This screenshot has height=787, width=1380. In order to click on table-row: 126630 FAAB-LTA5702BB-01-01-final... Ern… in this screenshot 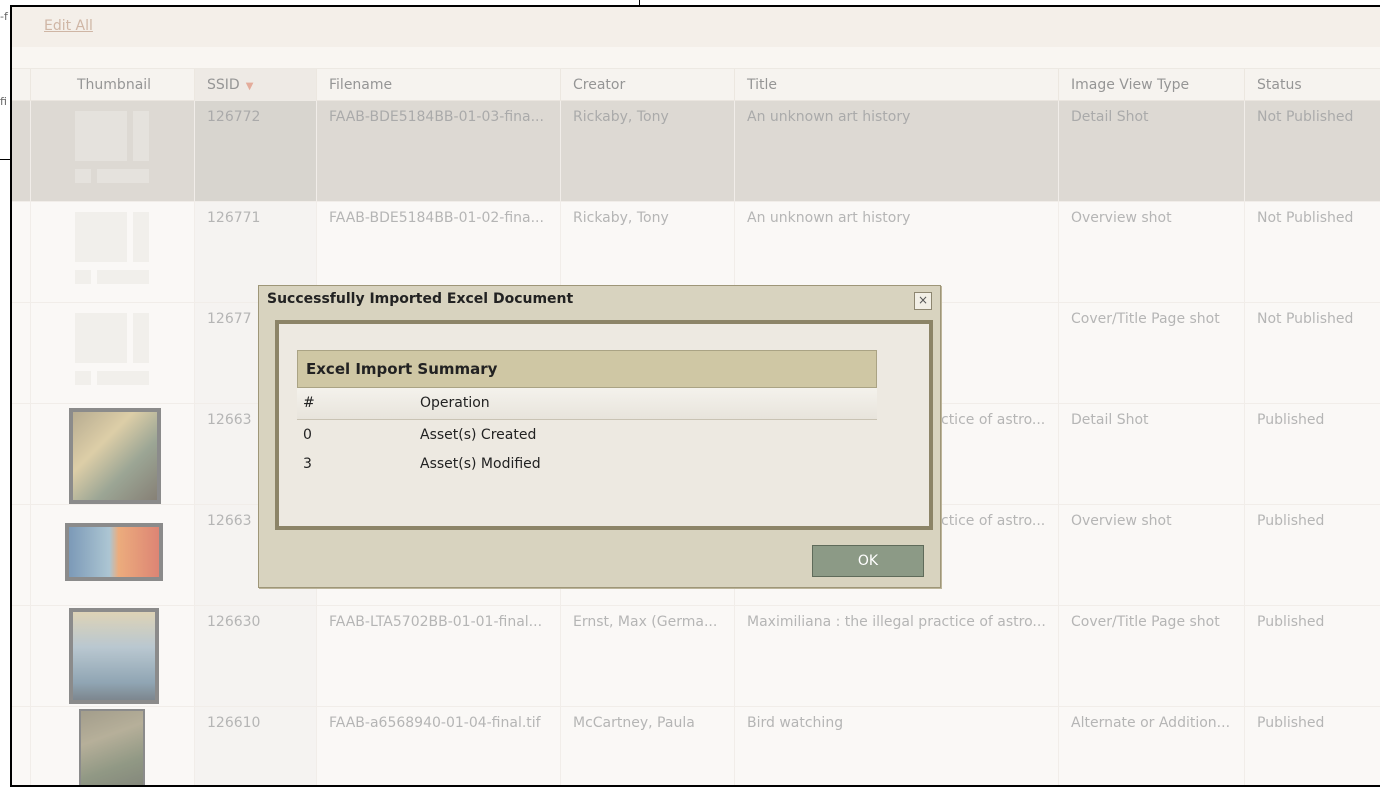, I will do `click(696, 656)`.